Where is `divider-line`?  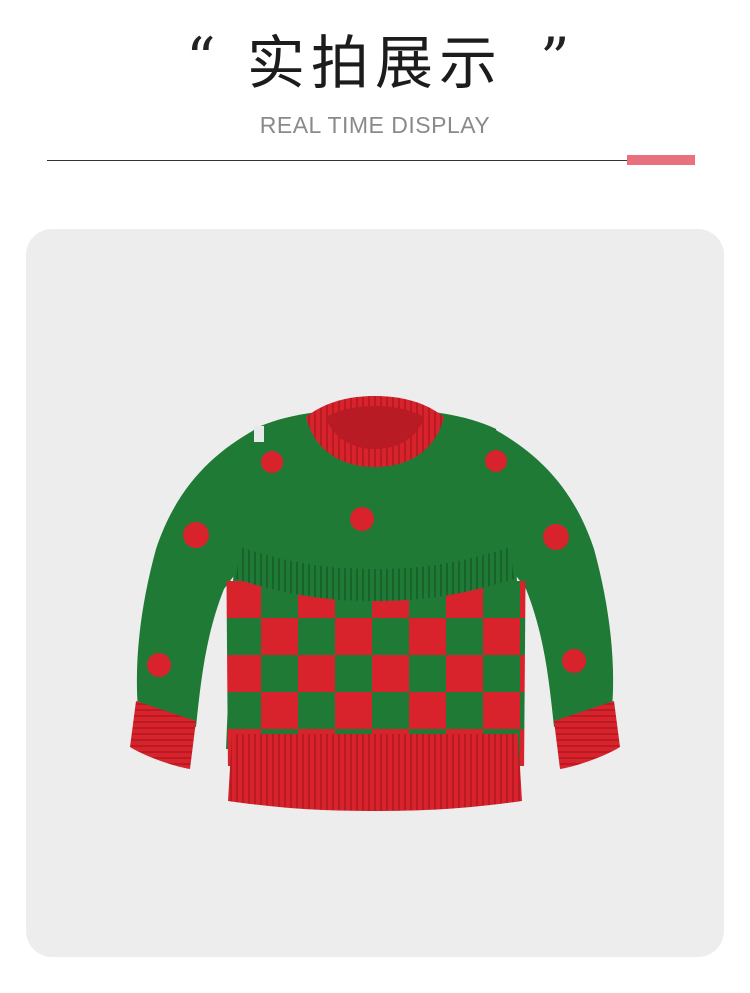 divider-line is located at coordinates (337, 160).